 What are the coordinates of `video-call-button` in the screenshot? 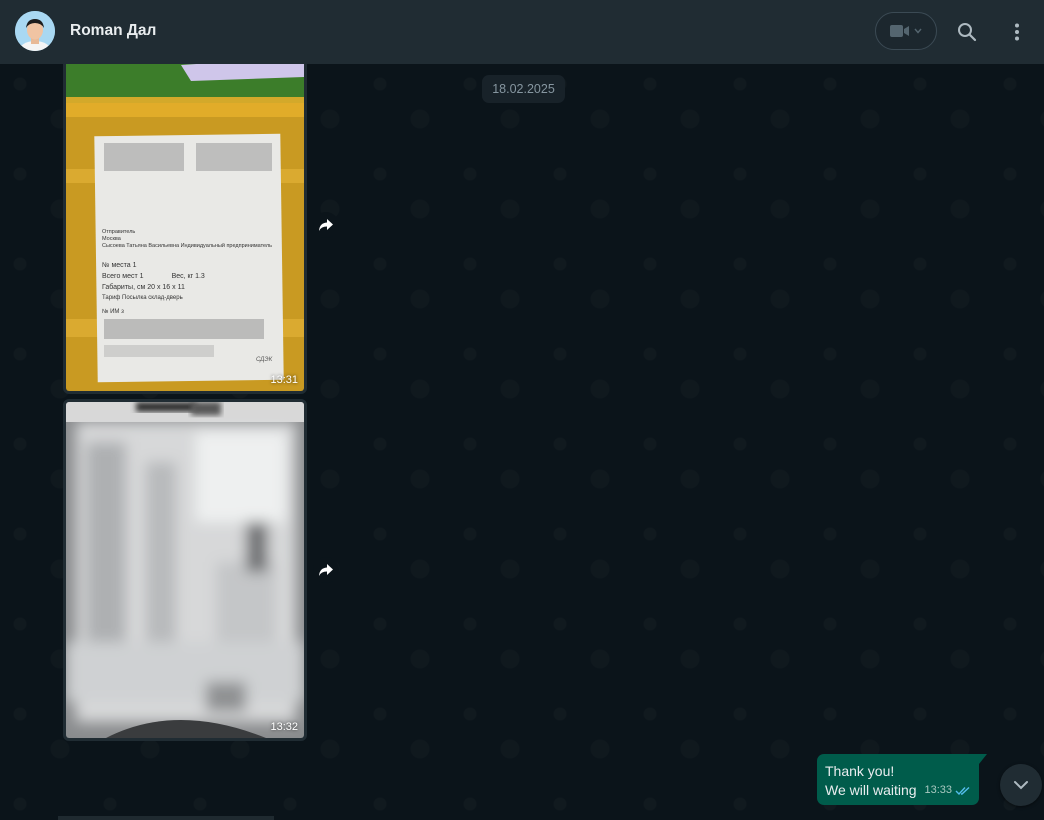 It's located at (906, 31).